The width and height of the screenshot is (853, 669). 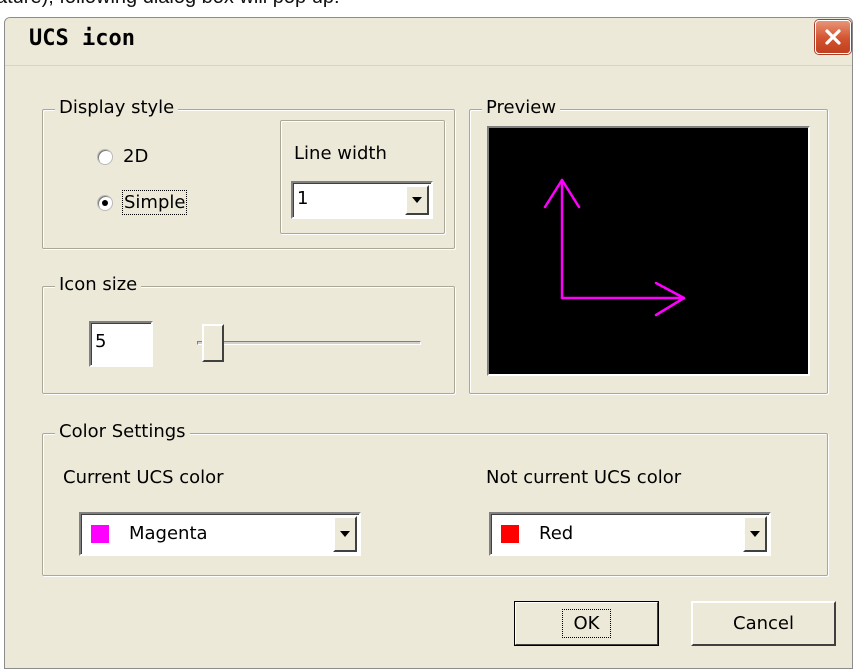 I want to click on icon-size-group: Icon size 5, so click(x=248, y=334).